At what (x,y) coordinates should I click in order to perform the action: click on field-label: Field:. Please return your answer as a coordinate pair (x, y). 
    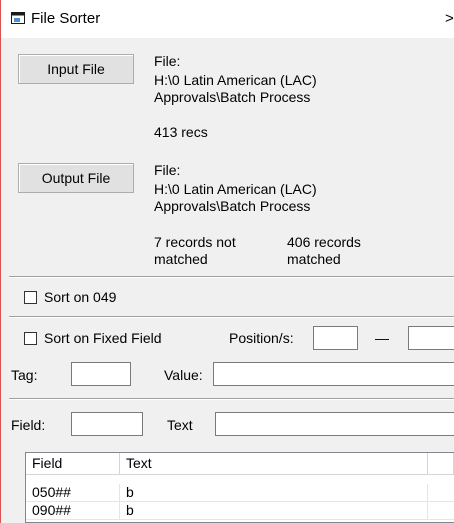
    Looking at the image, I should click on (28, 425).